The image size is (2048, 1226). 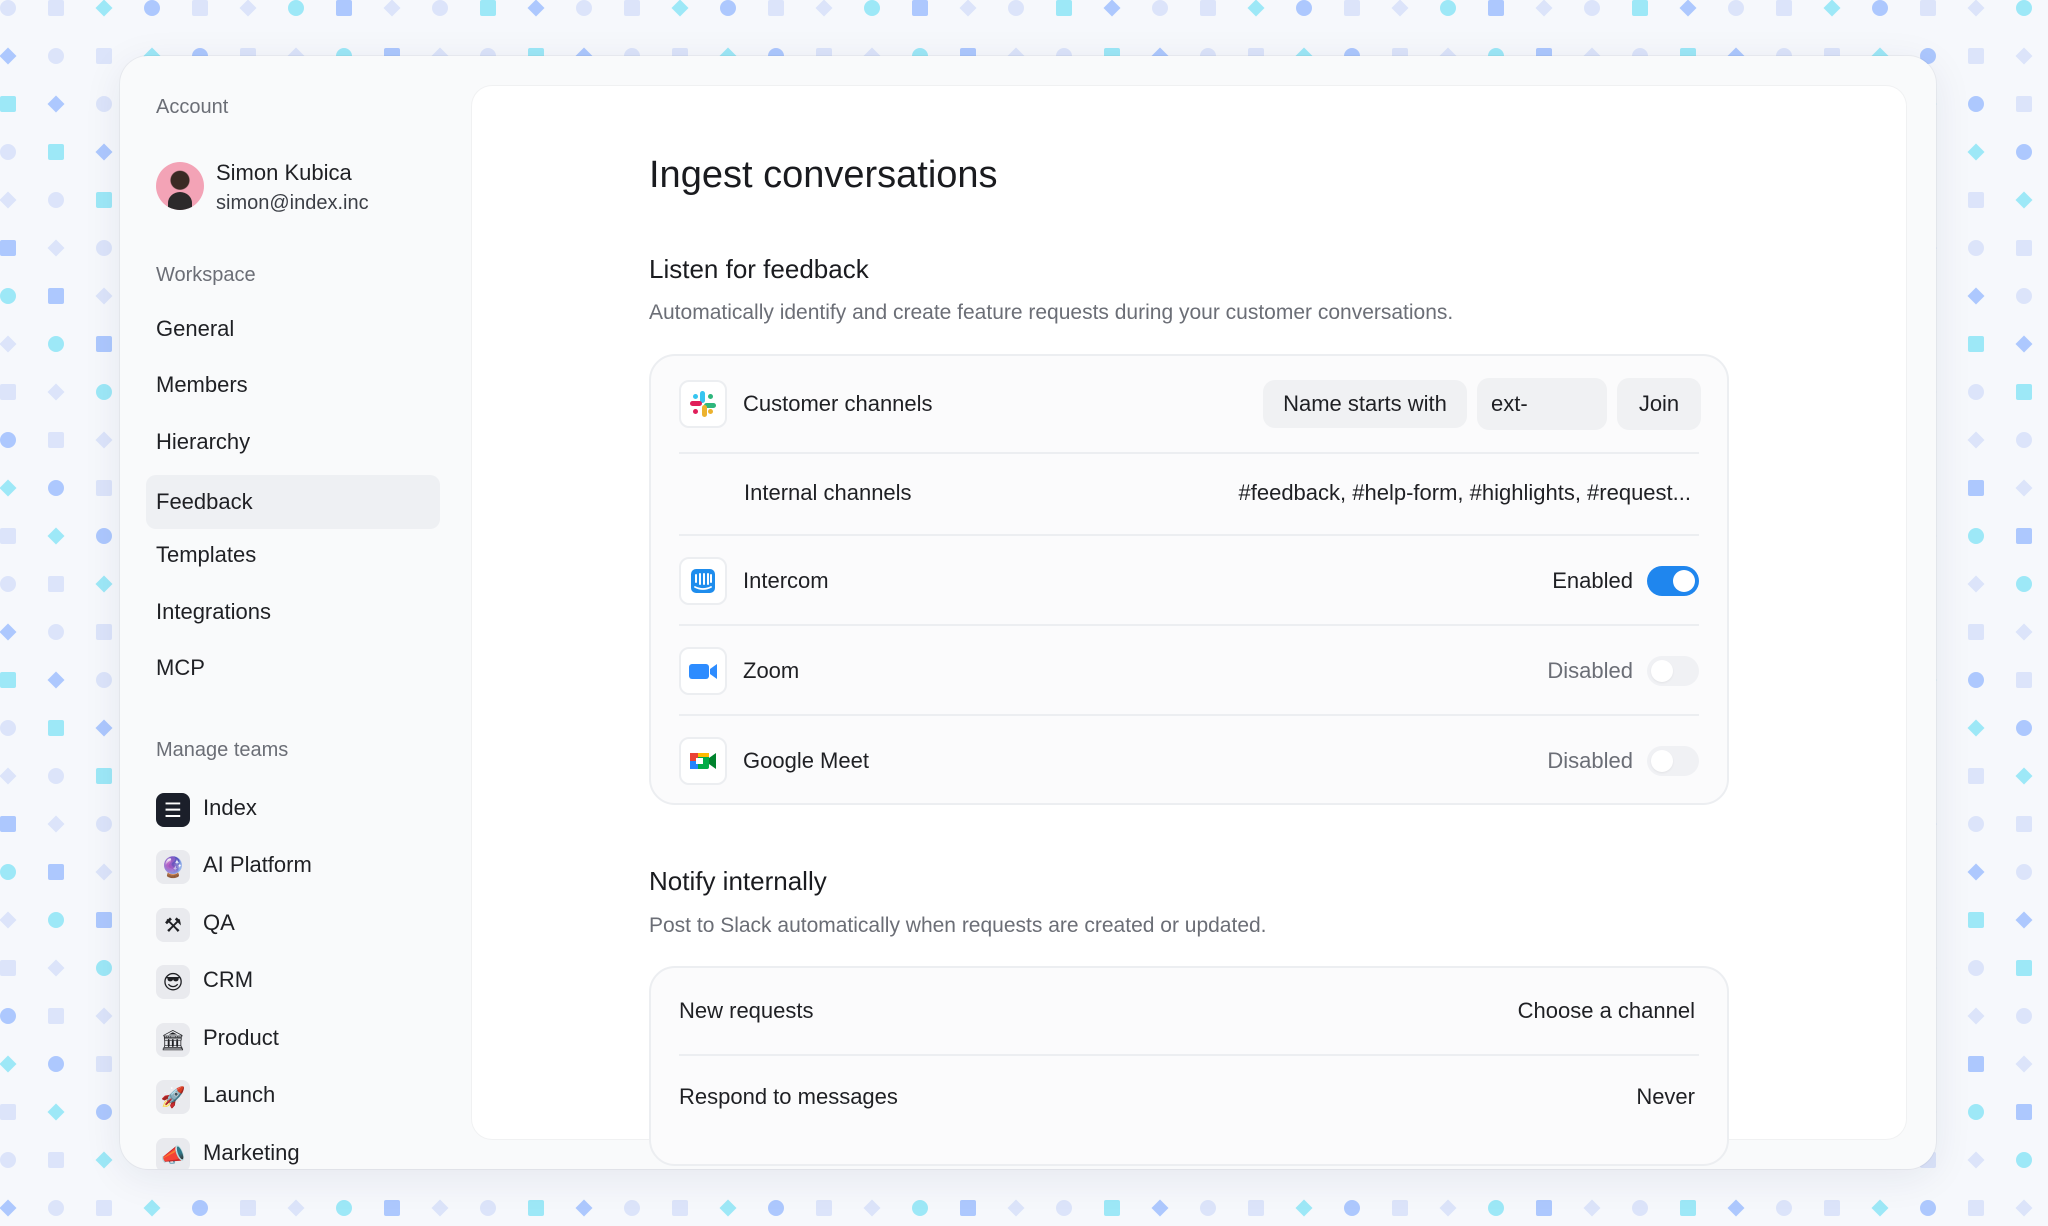 What do you see at coordinates (306, 186) in the screenshot?
I see `user-profile: Simon Kubica simon@index.inc` at bounding box center [306, 186].